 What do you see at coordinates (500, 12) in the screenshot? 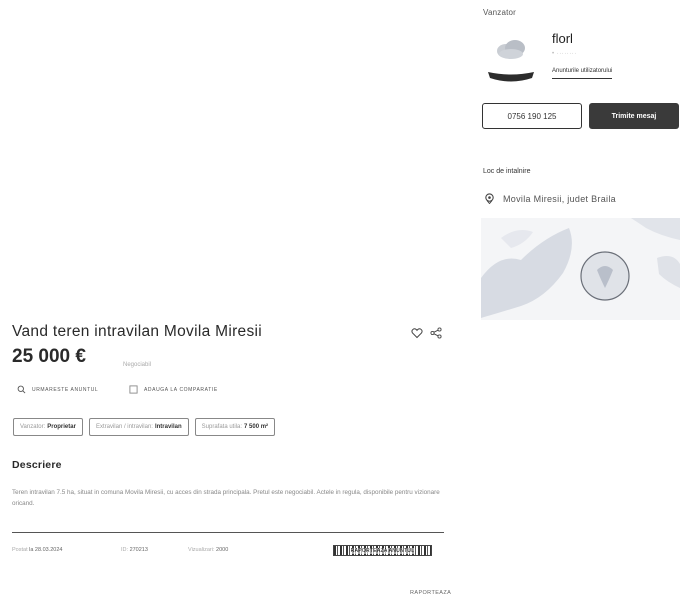
I see `seller-heading: Vanzator` at bounding box center [500, 12].